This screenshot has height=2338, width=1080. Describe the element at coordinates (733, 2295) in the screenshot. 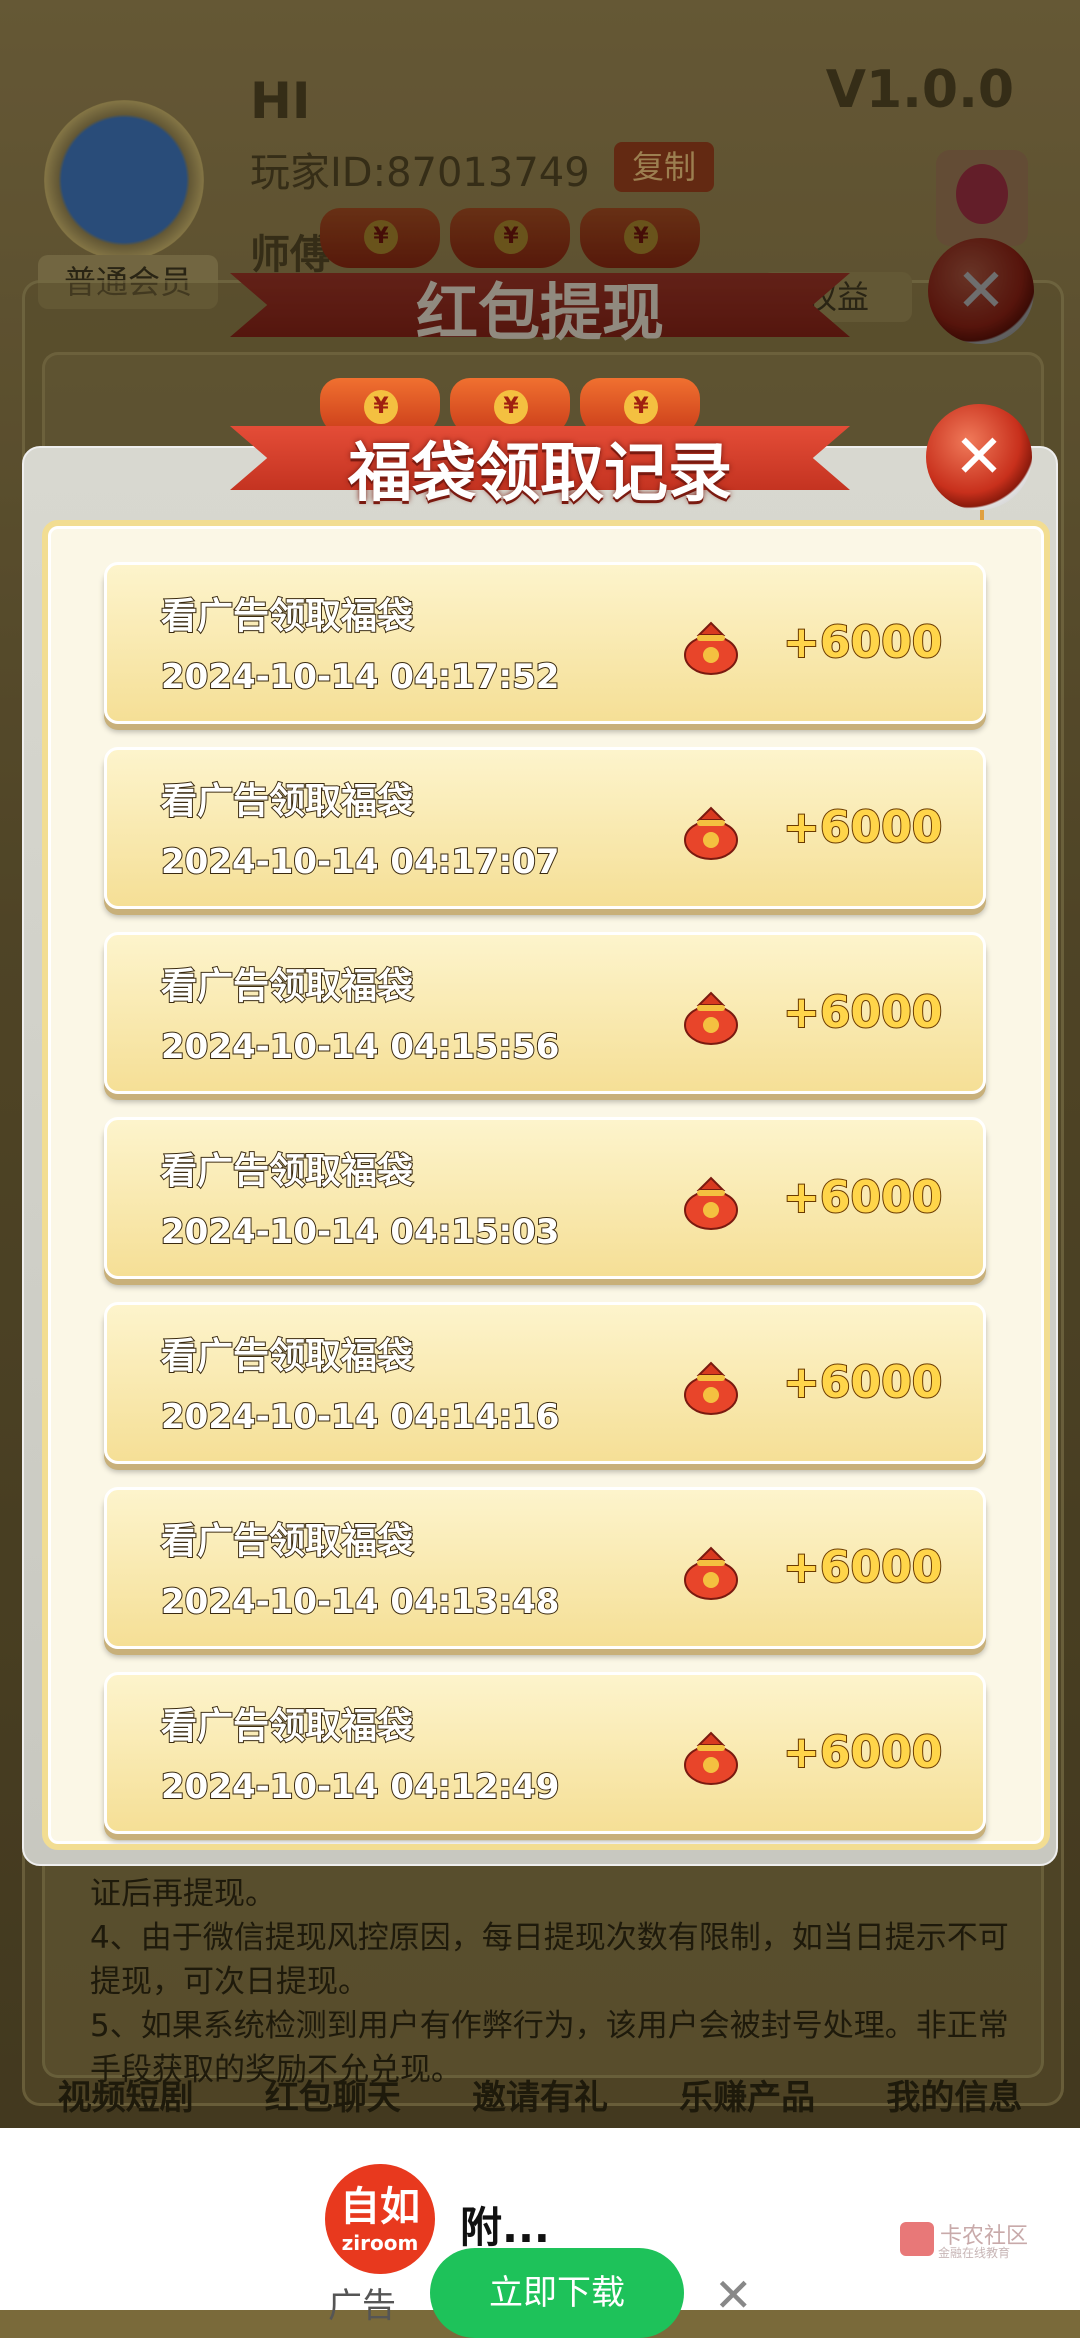

I see `ad-close-icon: ✕` at that location.